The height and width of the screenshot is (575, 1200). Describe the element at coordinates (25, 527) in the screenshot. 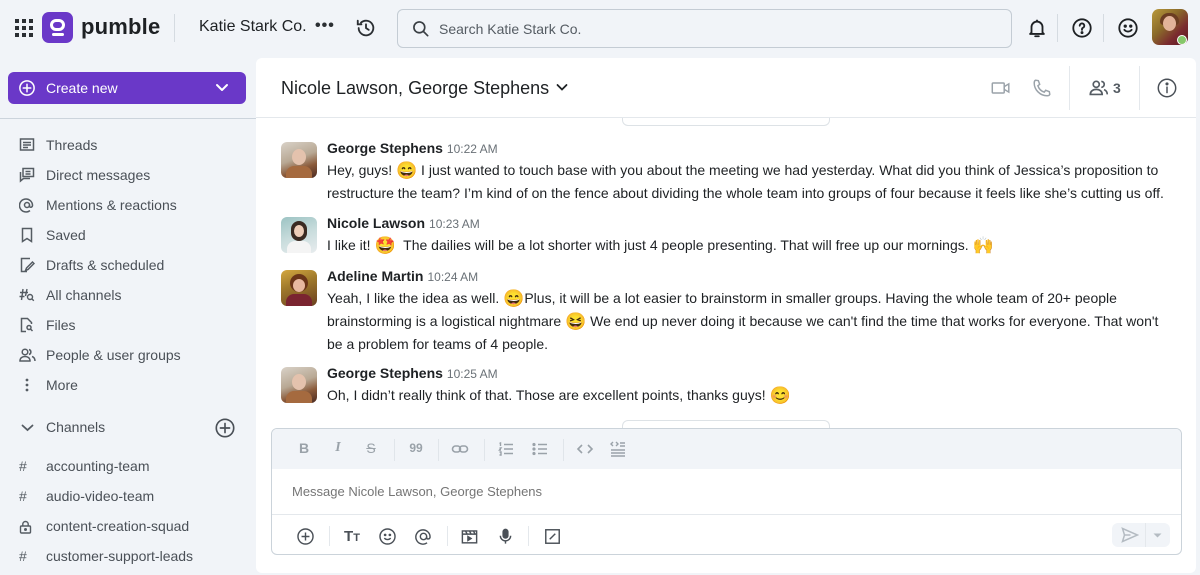

I see `lock-icon` at that location.